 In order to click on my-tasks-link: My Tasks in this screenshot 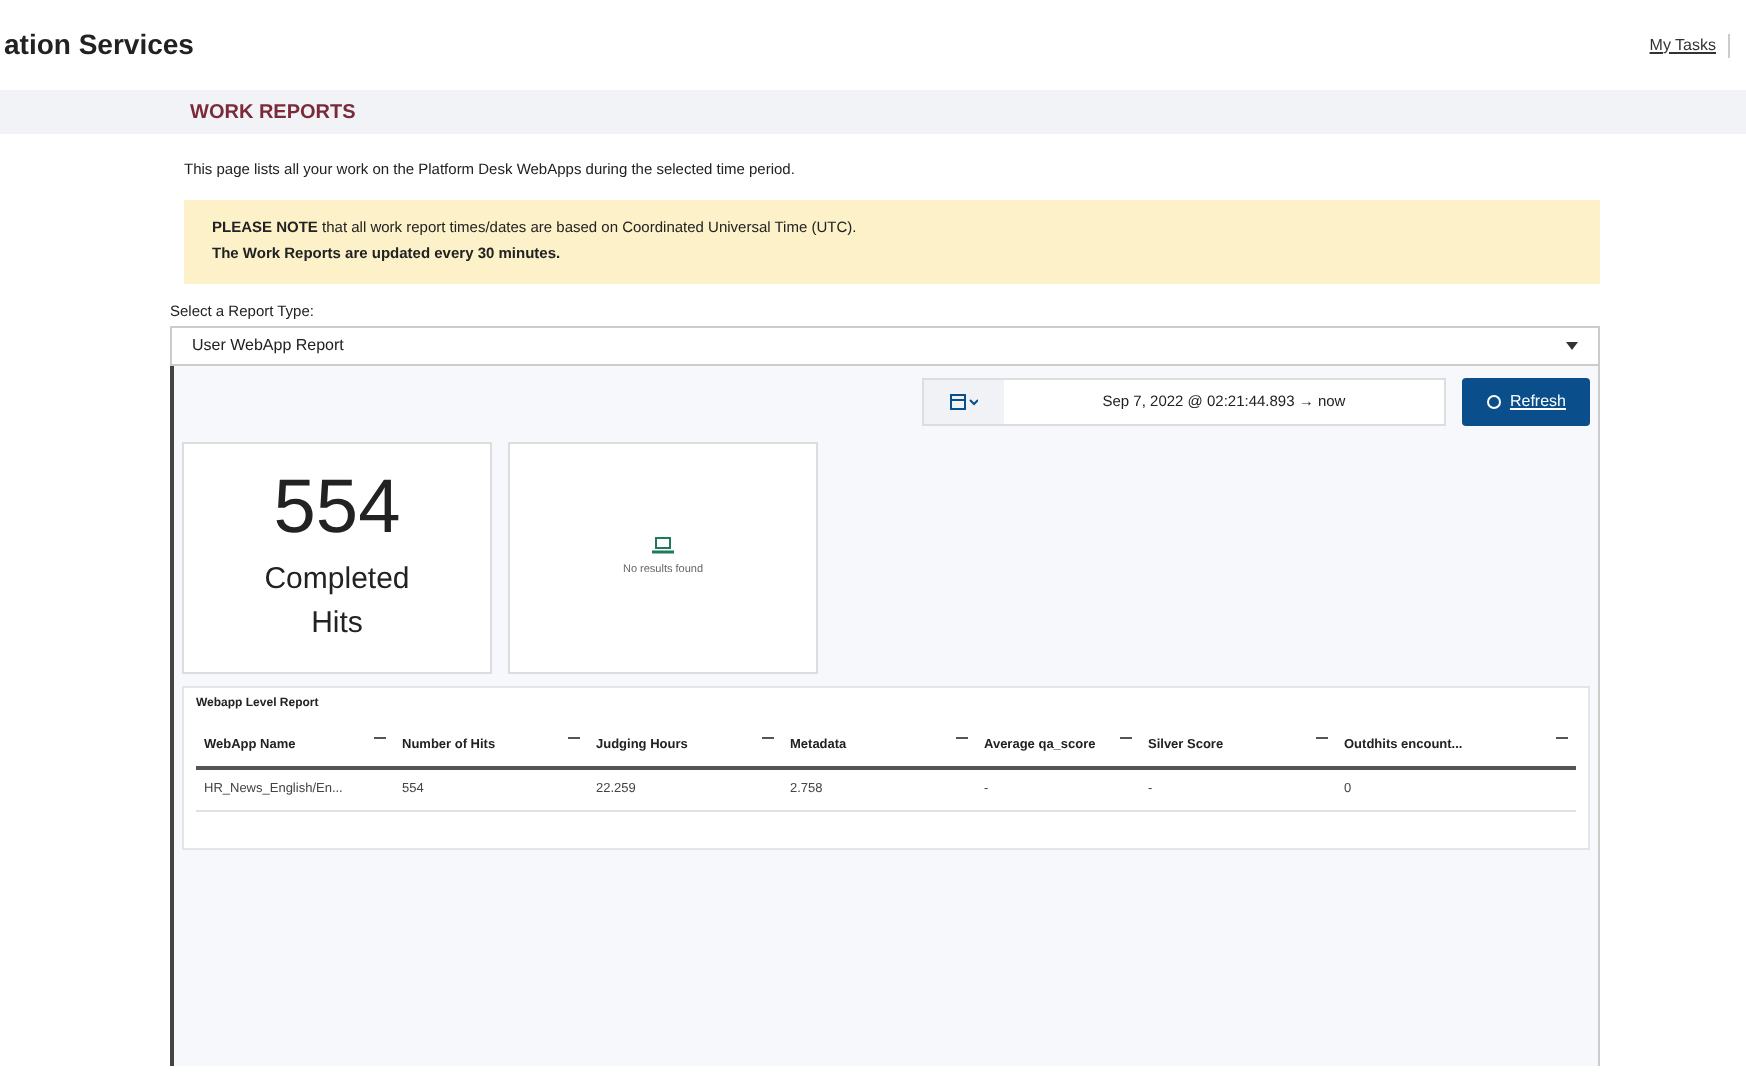, I will do `click(1689, 45)`.